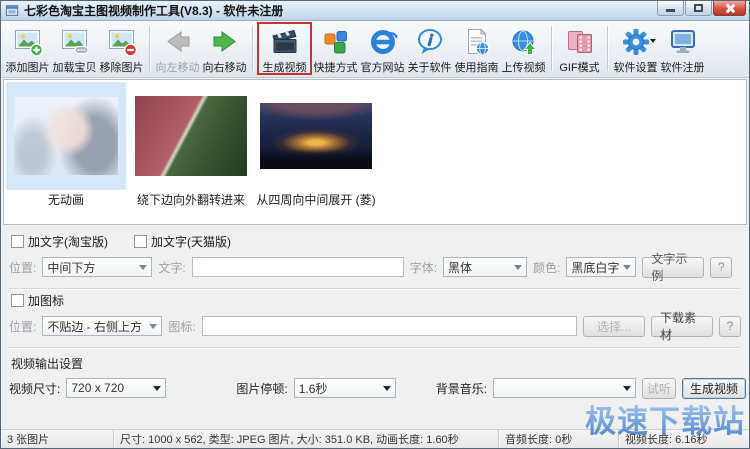 The image size is (750, 449). I want to click on toolbar-upload-video: 上传视频, so click(523, 48).